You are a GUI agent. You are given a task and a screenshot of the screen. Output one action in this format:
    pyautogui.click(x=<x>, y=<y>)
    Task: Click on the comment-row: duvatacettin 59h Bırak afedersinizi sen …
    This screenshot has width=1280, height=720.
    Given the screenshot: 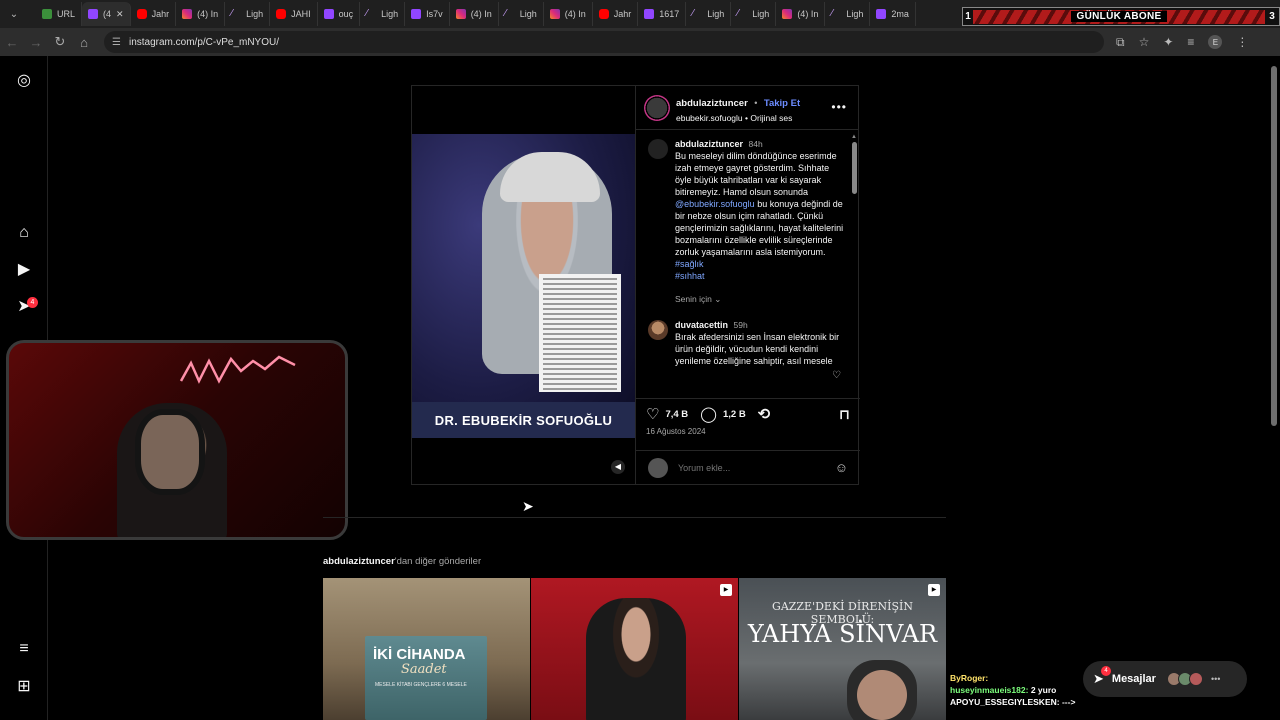 What is the action you would take?
    pyautogui.click(x=746, y=343)
    